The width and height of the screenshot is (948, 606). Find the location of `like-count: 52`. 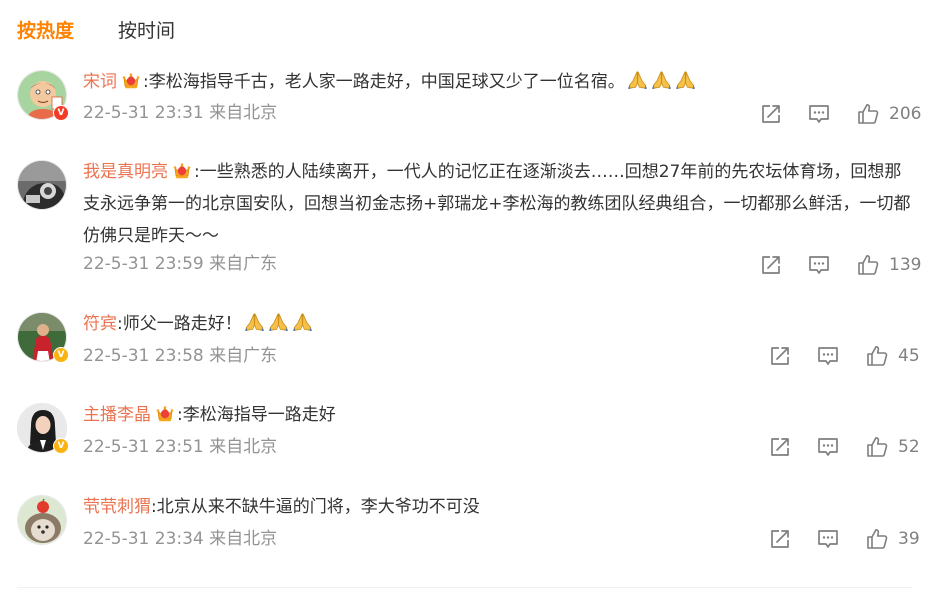

like-count: 52 is located at coordinates (909, 447).